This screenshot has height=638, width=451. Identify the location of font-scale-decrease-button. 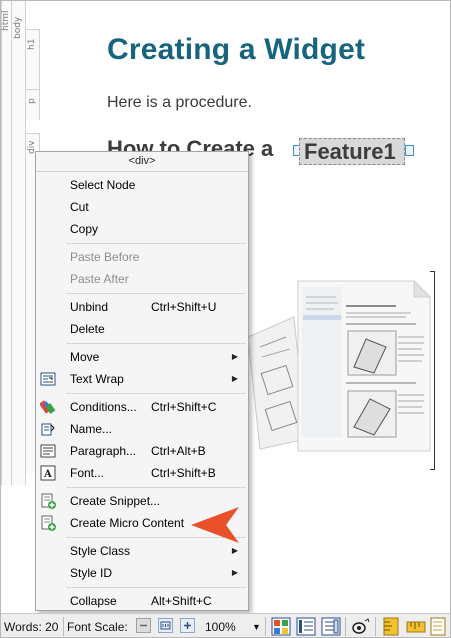
(143, 625).